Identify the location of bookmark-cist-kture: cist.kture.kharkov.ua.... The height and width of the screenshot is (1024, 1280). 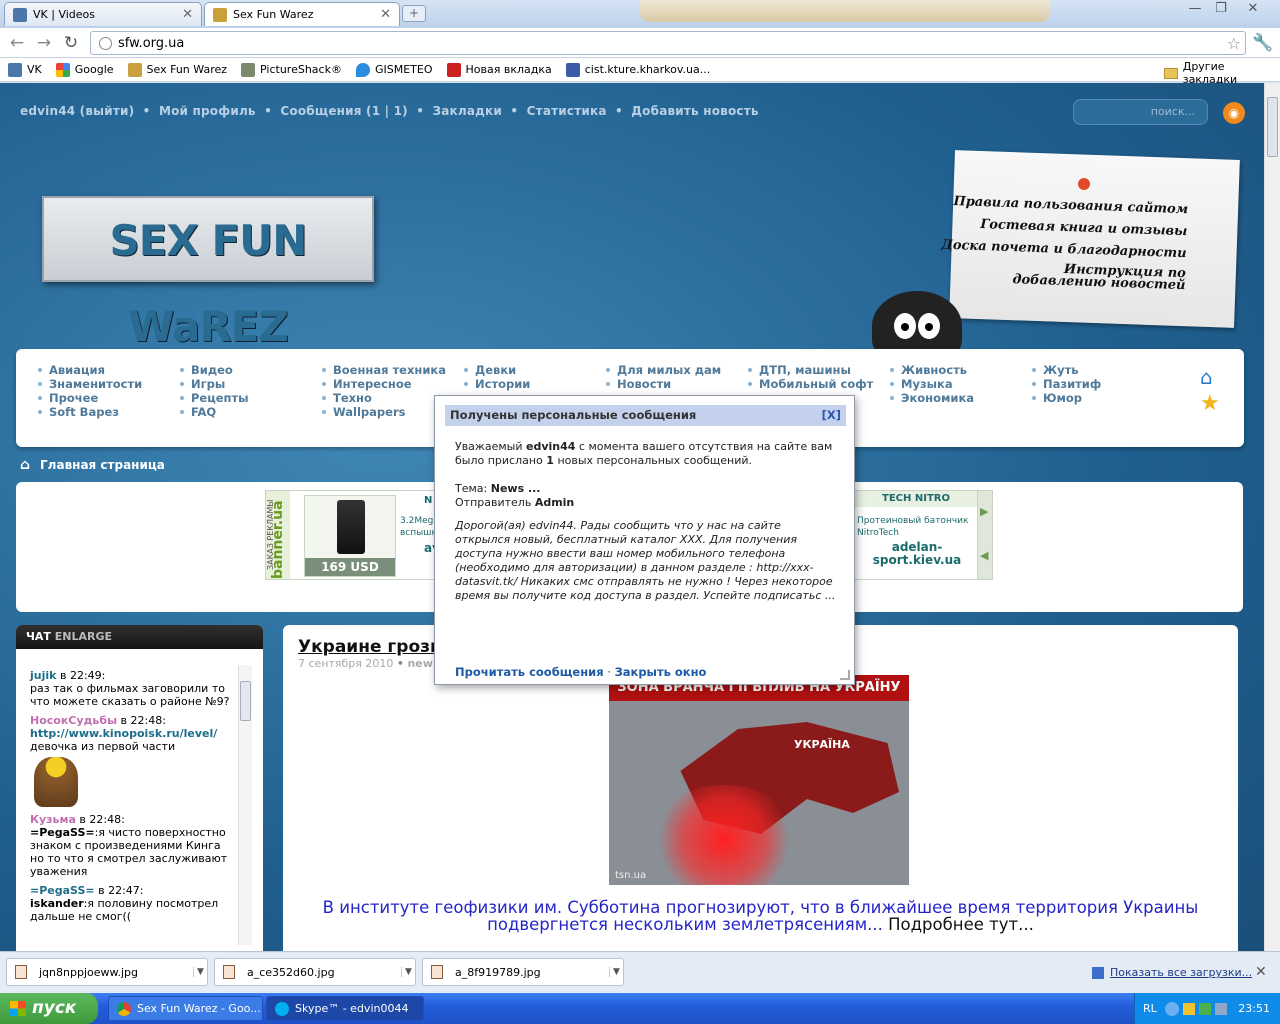
(637, 69).